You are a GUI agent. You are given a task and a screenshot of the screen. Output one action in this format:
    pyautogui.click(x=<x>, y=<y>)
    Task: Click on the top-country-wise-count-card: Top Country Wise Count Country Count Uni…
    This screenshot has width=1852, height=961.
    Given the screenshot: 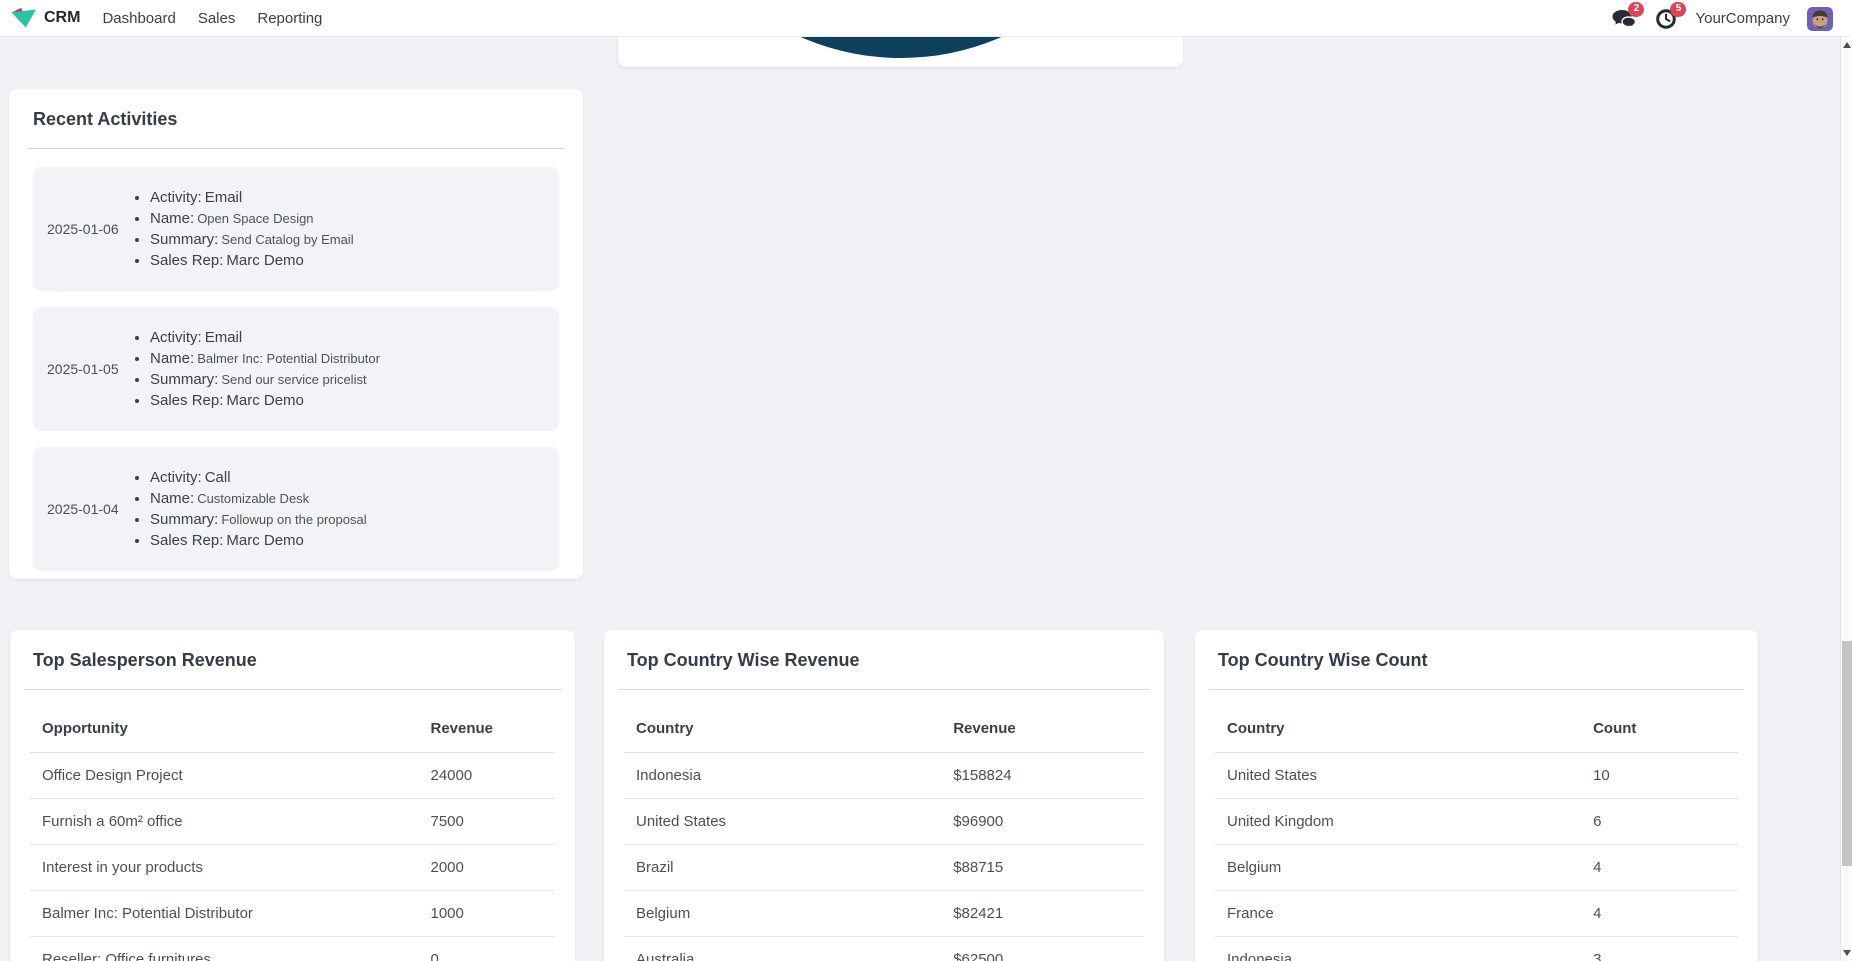 What is the action you would take?
    pyautogui.click(x=1476, y=795)
    